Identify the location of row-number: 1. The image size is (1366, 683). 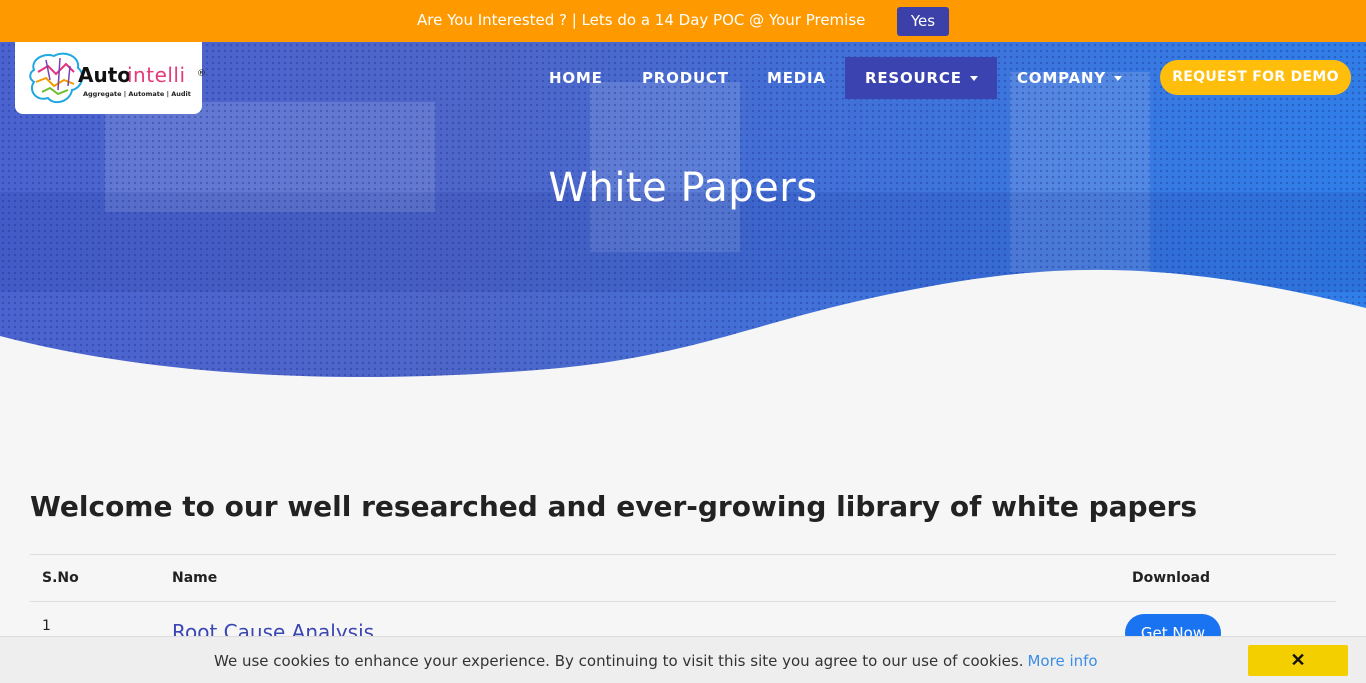
(46, 626).